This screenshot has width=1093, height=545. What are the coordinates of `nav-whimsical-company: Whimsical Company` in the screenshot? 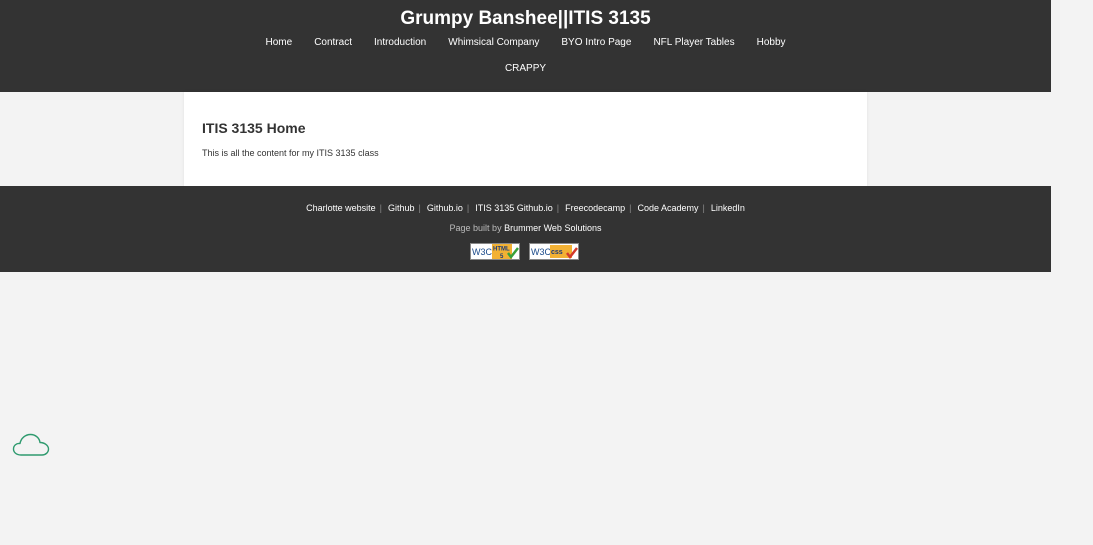 It's located at (493, 43).